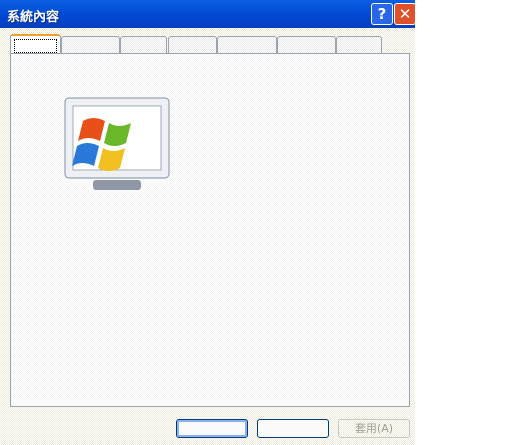 Image resolution: width=512 pixels, height=445 pixels. I want to click on close-icon: ✕, so click(405, 14).